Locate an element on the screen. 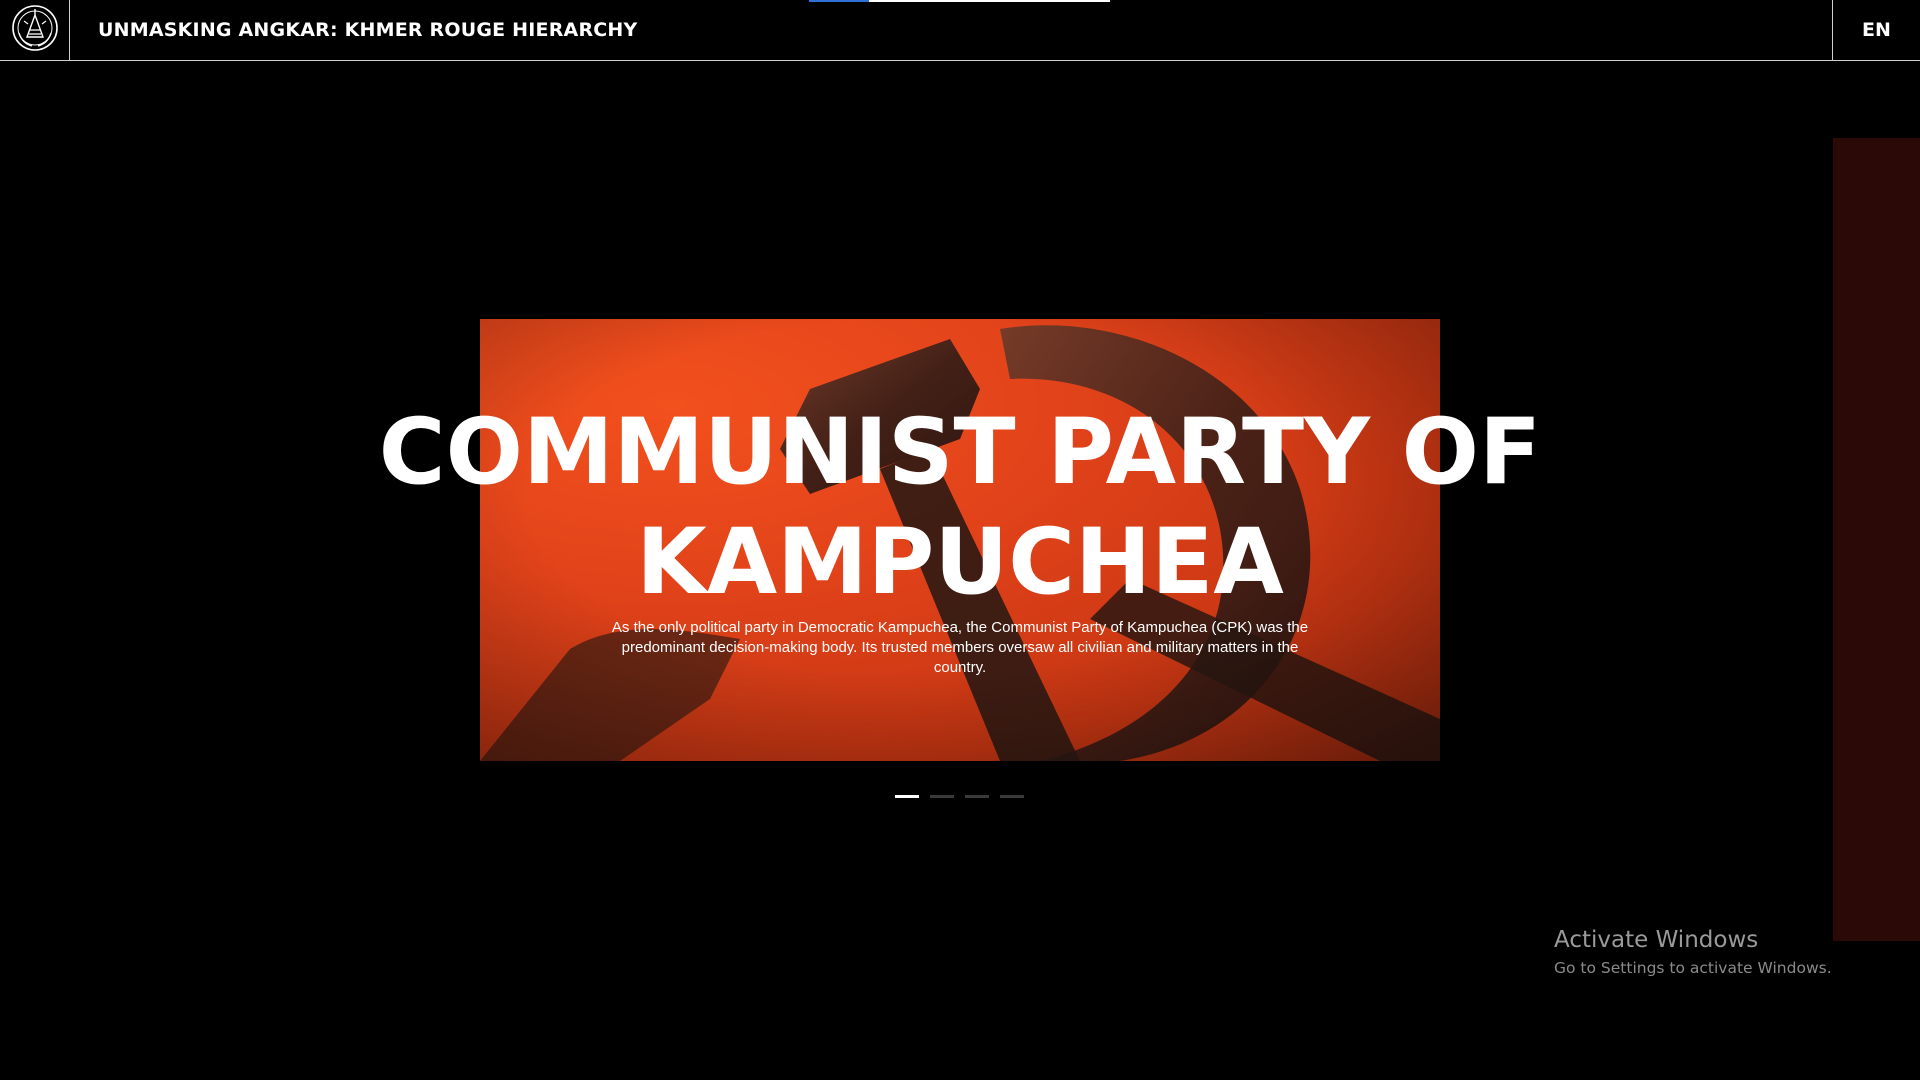 The image size is (1920, 1080). reading-progress-bar is located at coordinates (959, 1).